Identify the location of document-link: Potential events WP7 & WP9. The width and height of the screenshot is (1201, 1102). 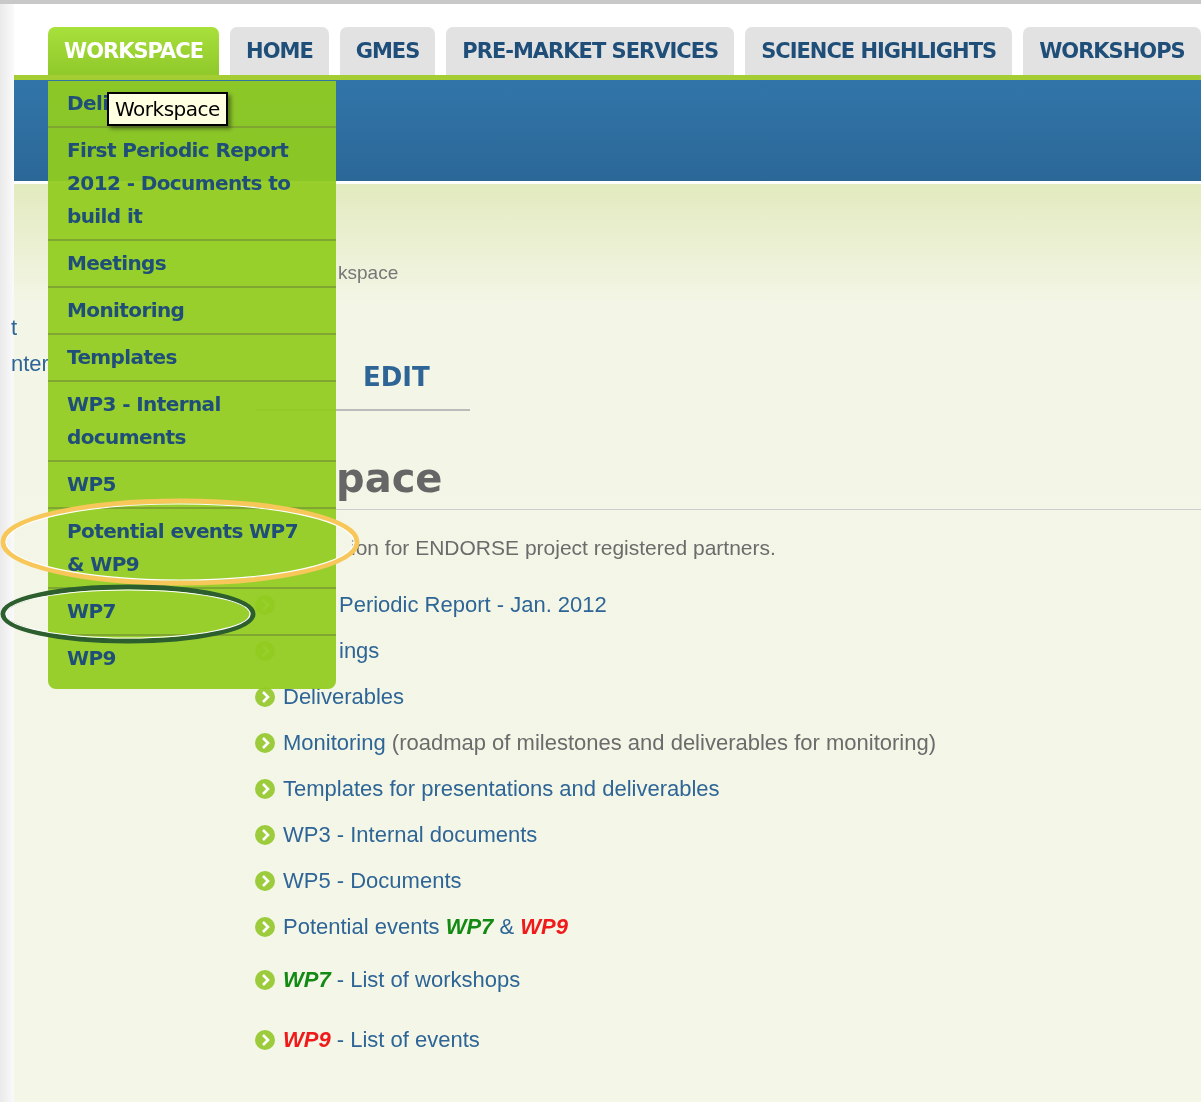
(425, 927).